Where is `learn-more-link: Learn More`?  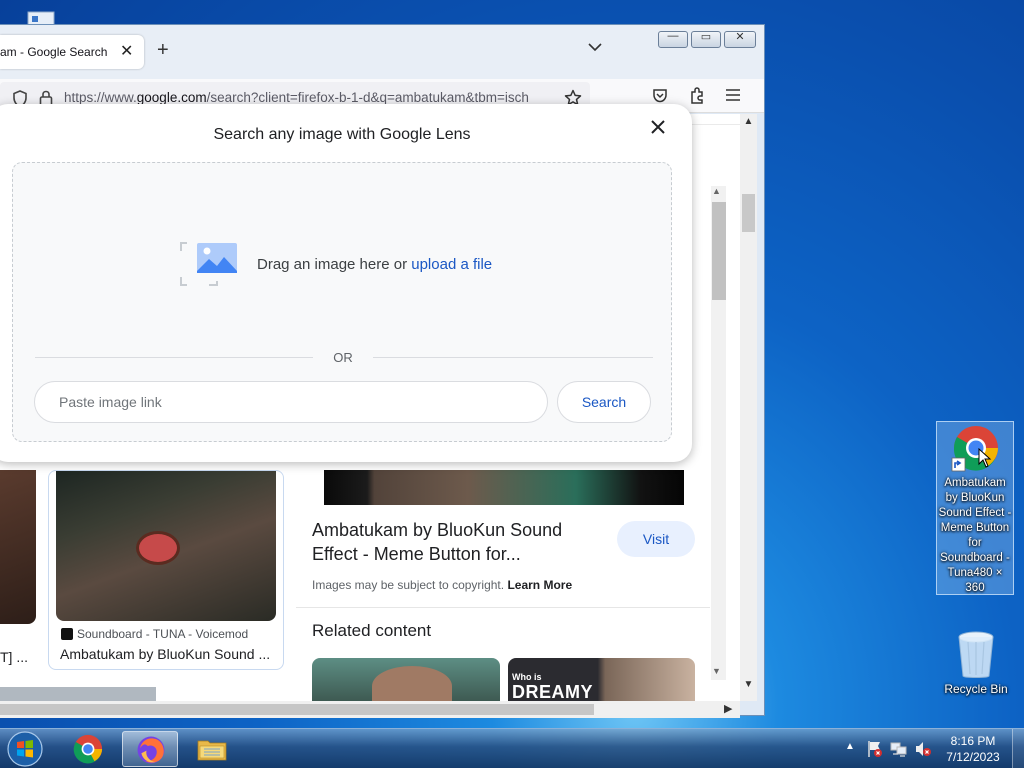
learn-more-link: Learn More is located at coordinates (539, 585).